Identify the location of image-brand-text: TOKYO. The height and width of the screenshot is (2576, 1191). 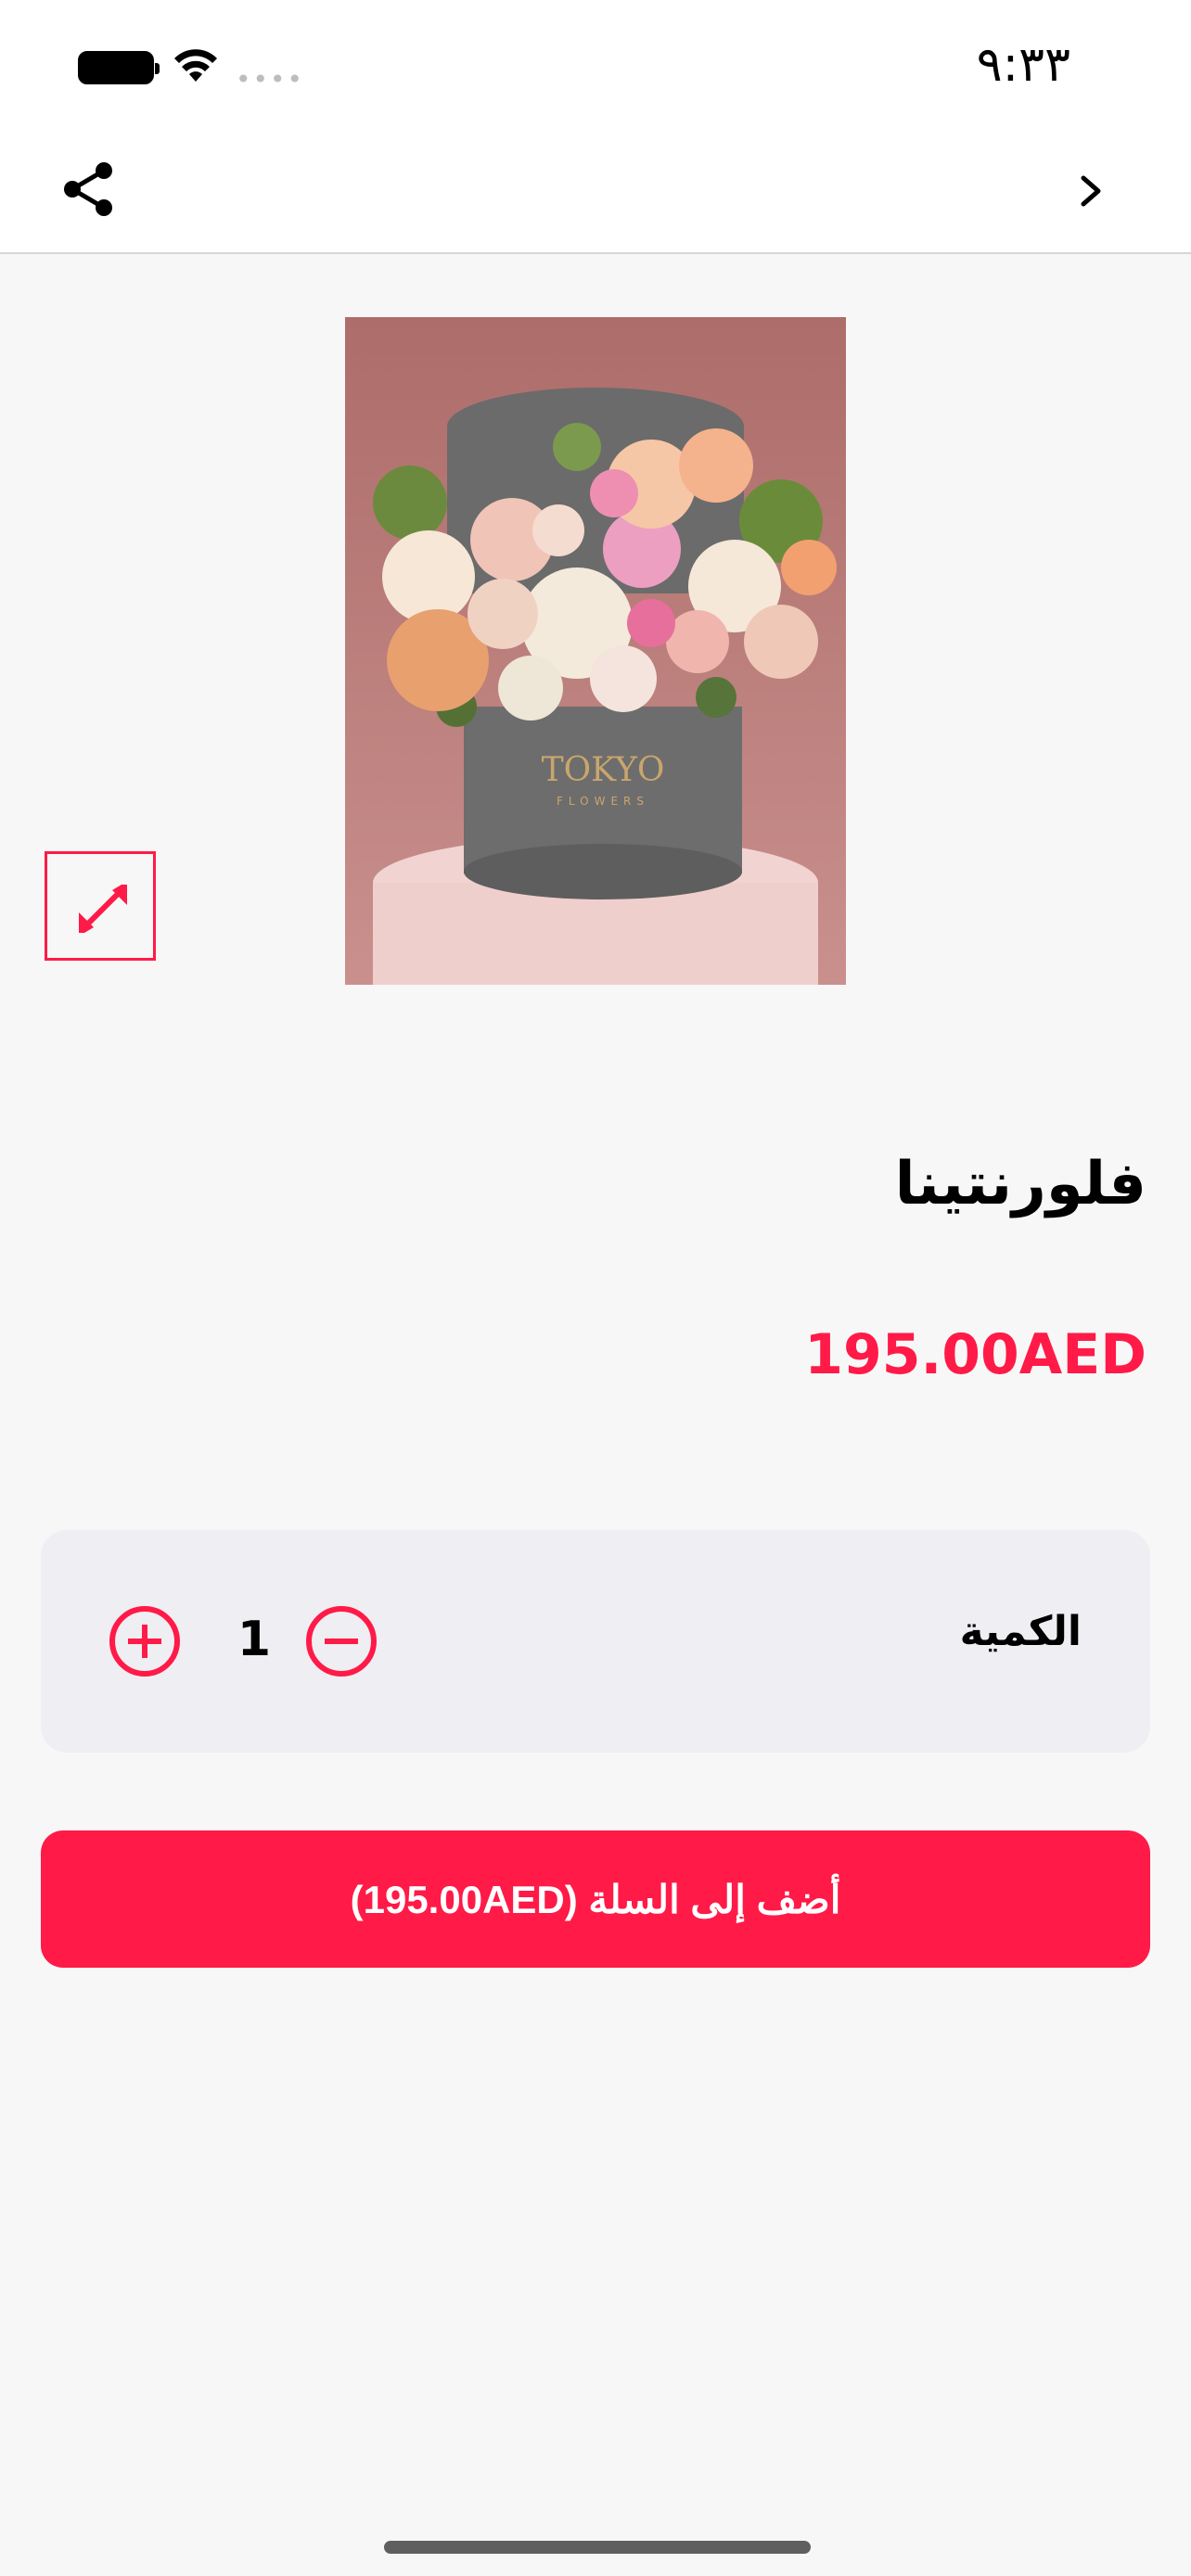
(603, 770).